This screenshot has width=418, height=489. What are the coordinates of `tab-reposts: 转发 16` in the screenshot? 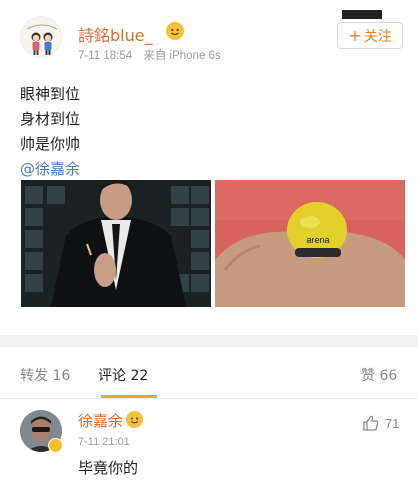 It's located at (45, 375).